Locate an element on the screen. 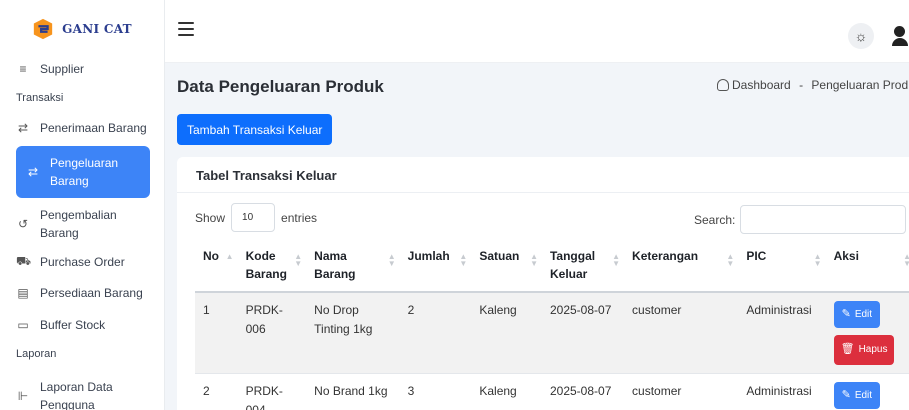 The height and width of the screenshot is (410, 909). sidebar-item-label: Supplier is located at coordinates (62, 69).